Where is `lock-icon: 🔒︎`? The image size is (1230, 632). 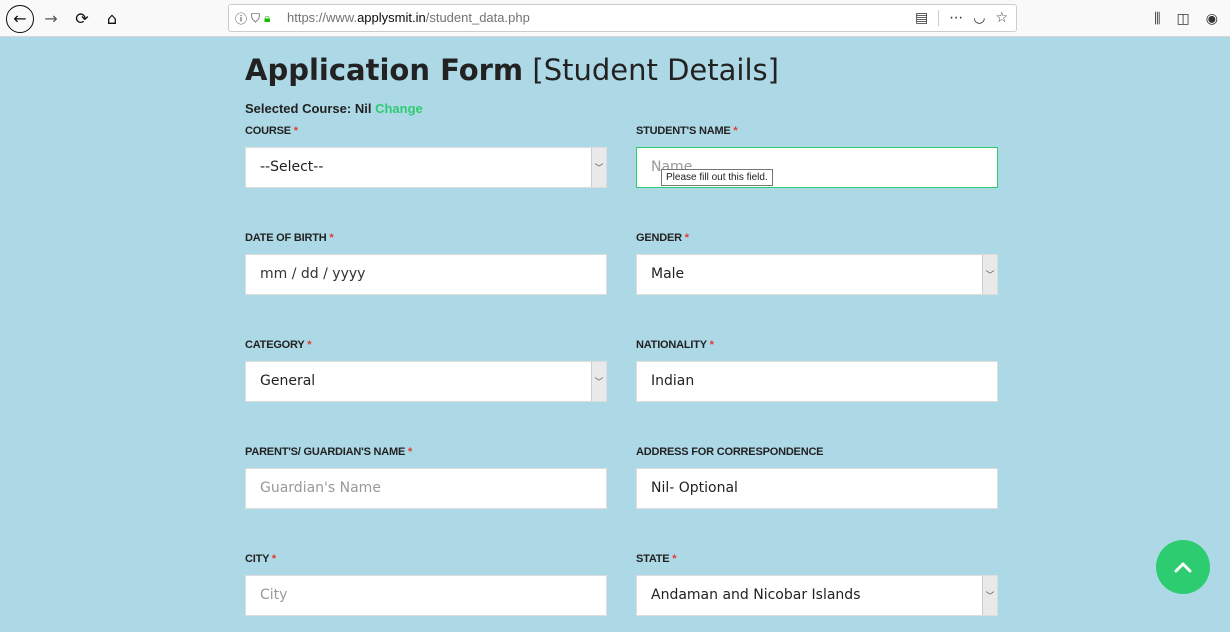
lock-icon: 🔒︎ is located at coordinates (267, 18).